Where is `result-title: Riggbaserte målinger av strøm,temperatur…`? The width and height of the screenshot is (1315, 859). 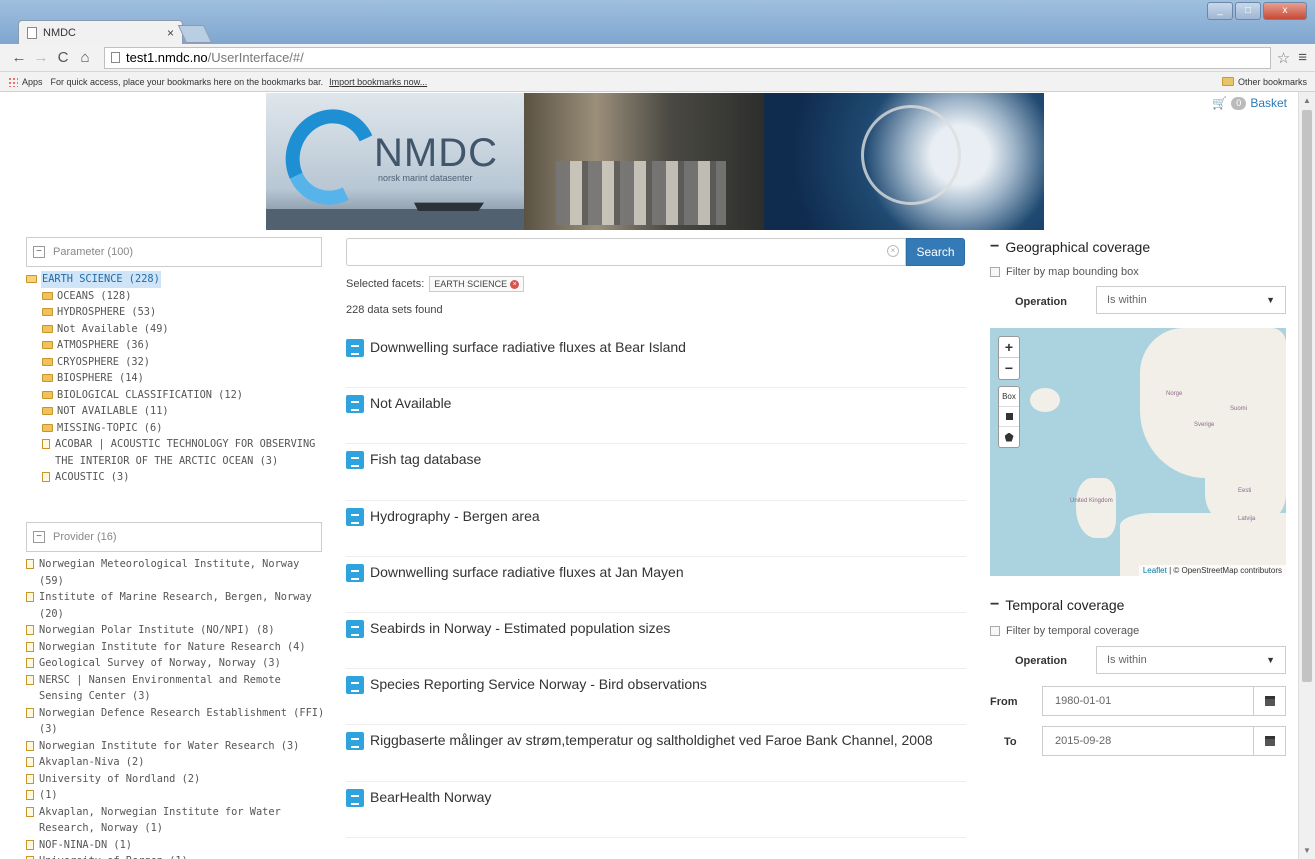 result-title: Riggbaserte målinger av strøm,temperatur… is located at coordinates (641, 740).